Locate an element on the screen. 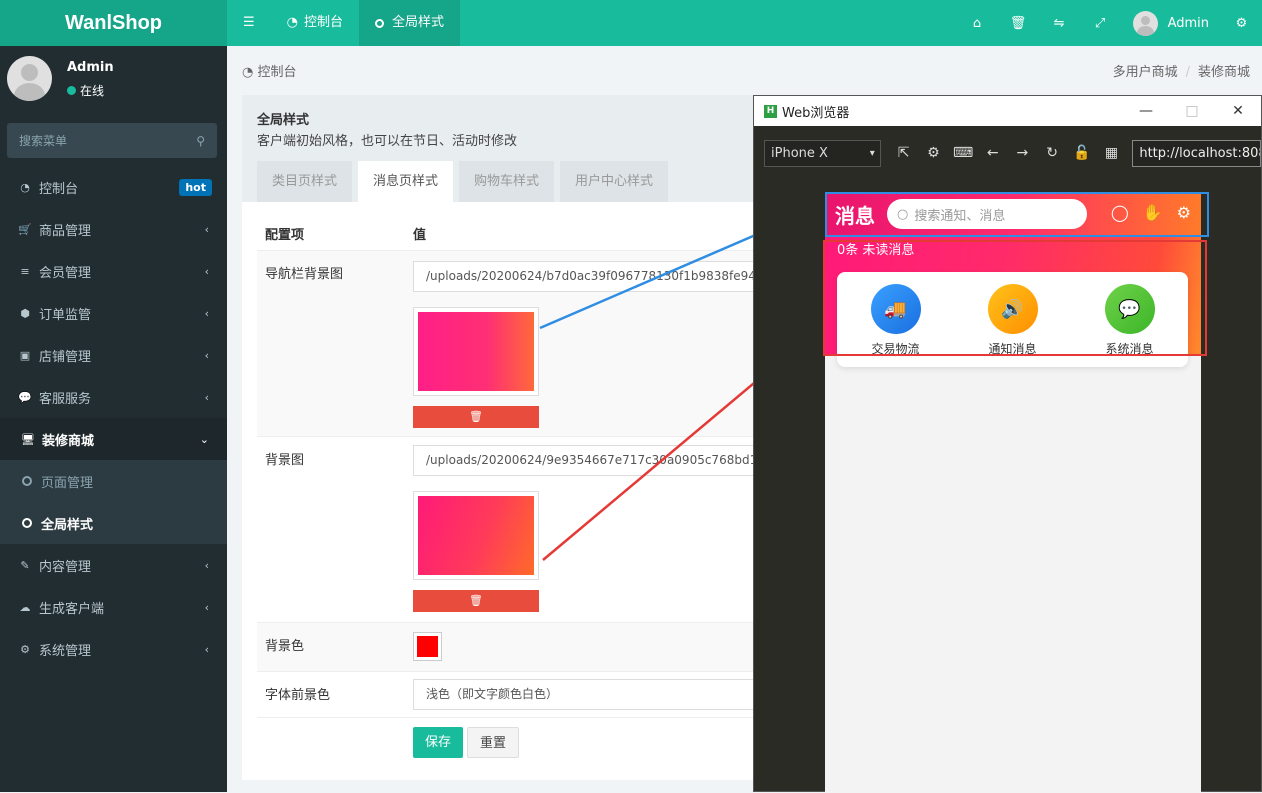  close-icon: ✕ is located at coordinates (1238, 111).